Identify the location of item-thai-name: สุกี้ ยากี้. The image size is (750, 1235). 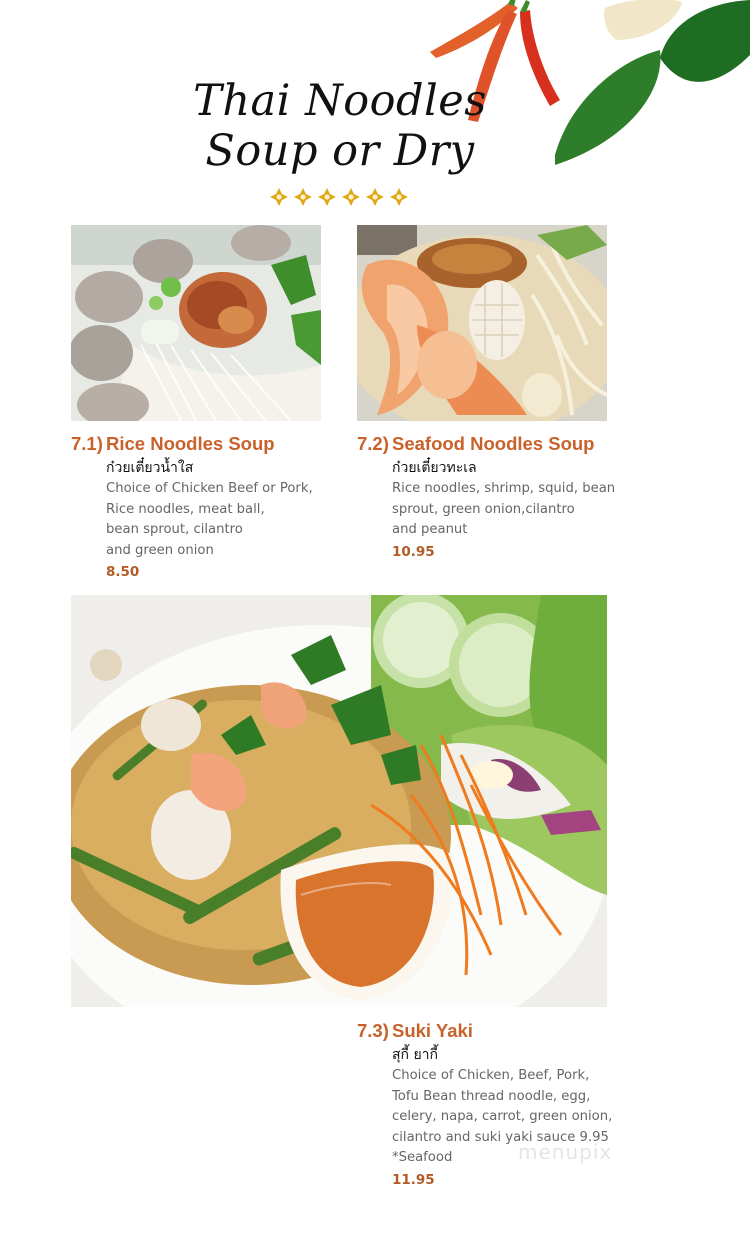
(415, 1055).